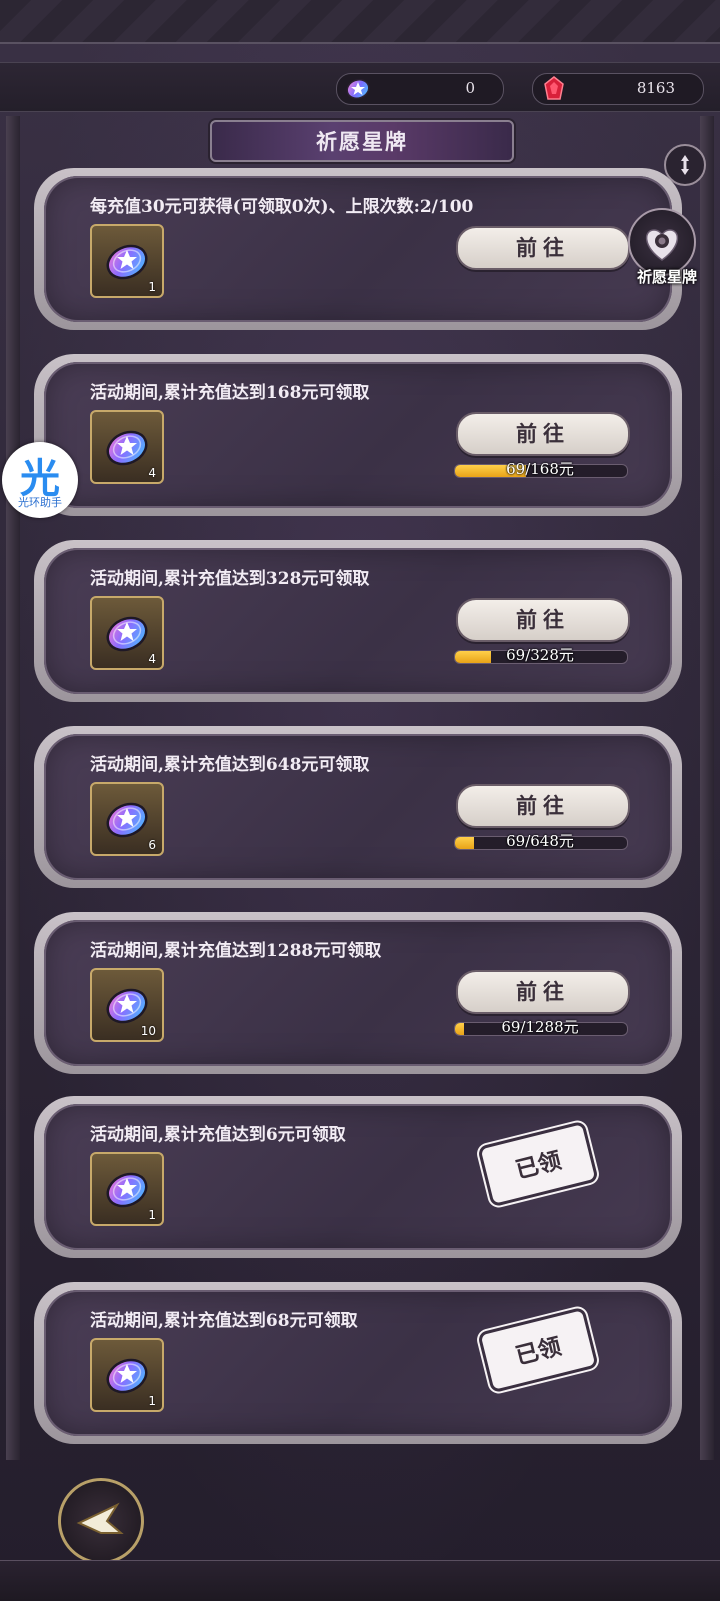 Image resolution: width=720 pixels, height=1601 pixels. Describe the element at coordinates (360, 22) in the screenshot. I see `top-pattern-bar` at that location.